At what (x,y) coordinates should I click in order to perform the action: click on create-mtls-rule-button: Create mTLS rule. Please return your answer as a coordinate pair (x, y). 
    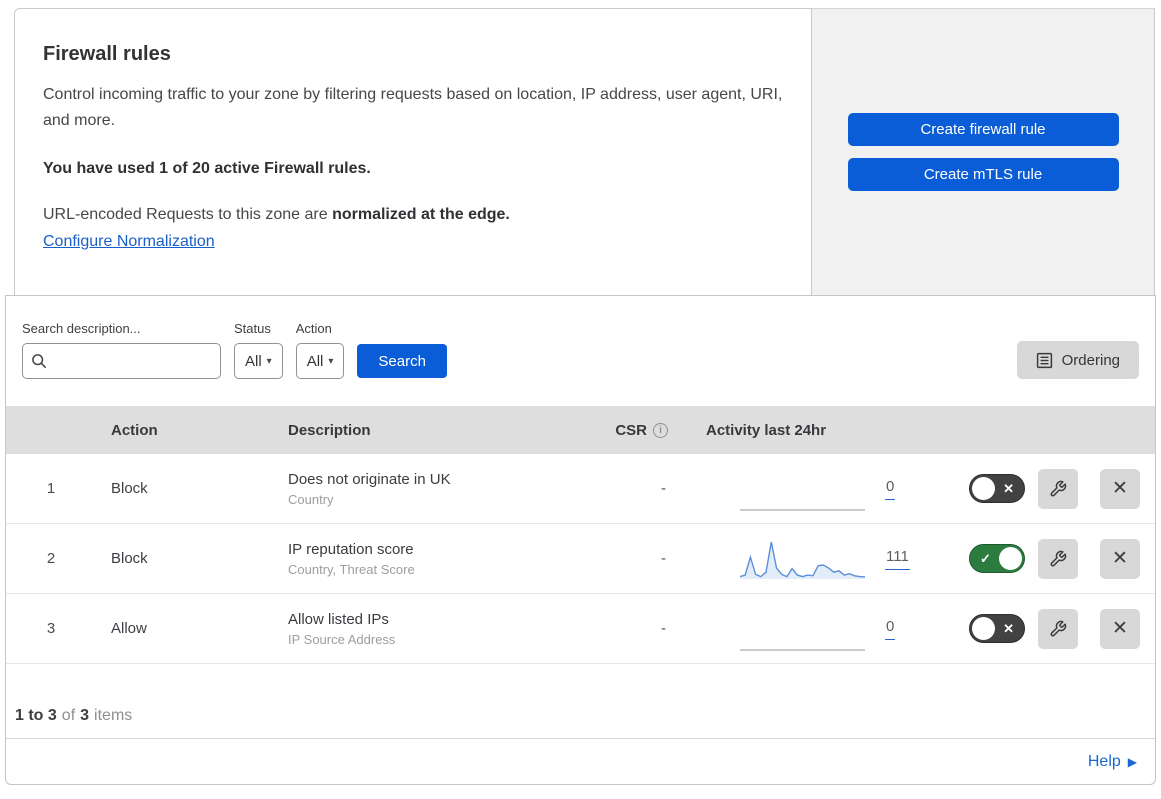
    Looking at the image, I should click on (983, 174).